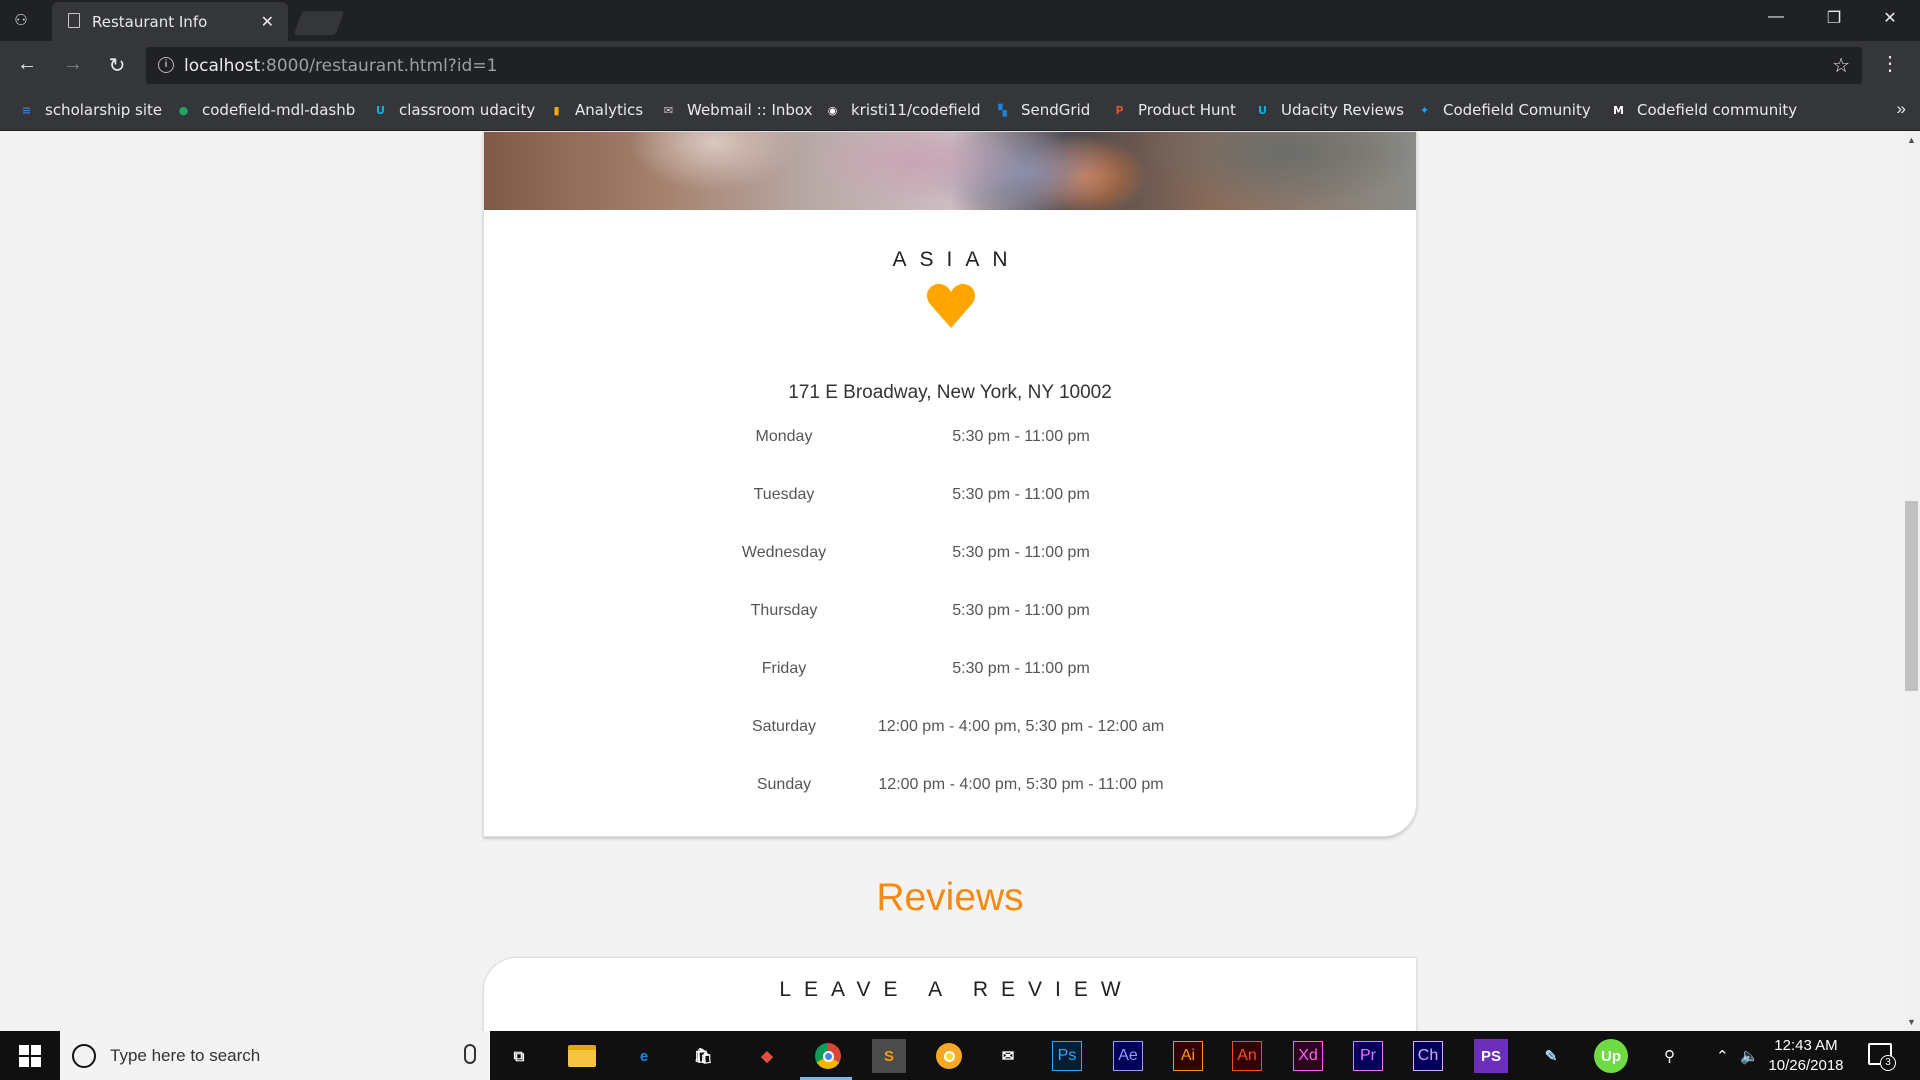 Image resolution: width=1920 pixels, height=1080 pixels. I want to click on new-tab-button, so click(319, 23).